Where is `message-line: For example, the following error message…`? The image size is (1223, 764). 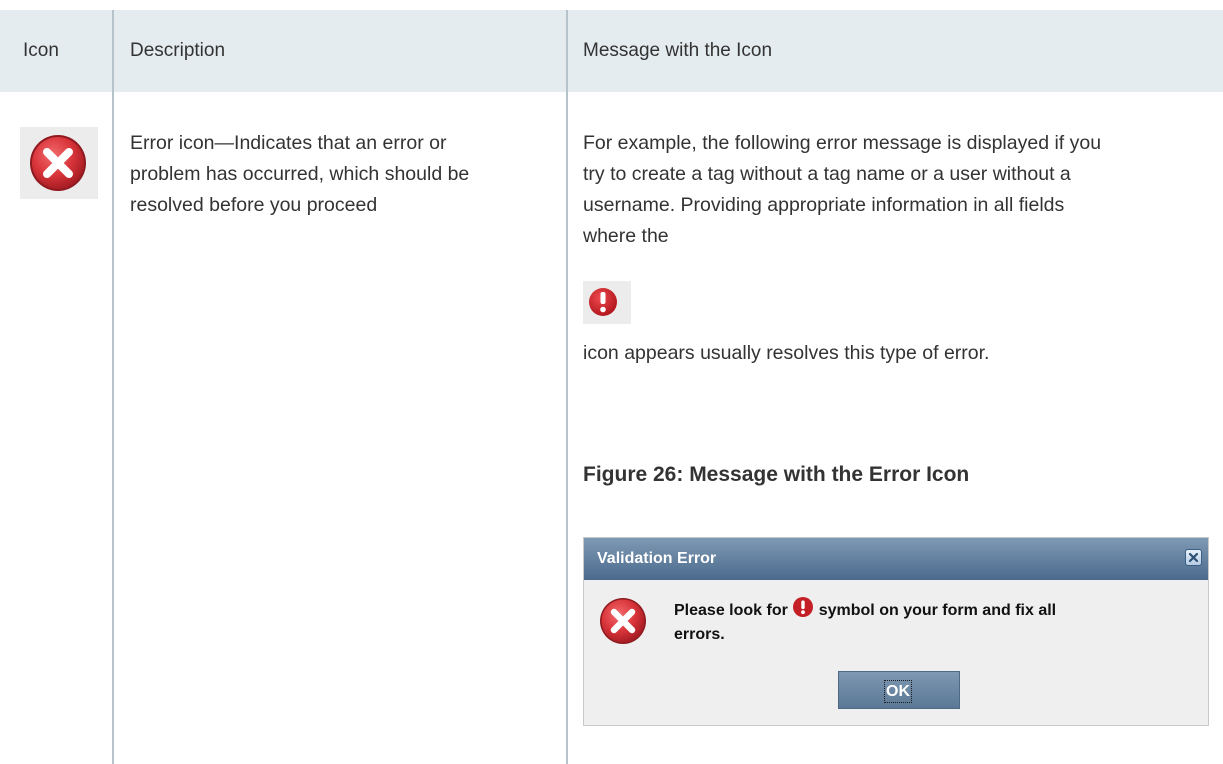 message-line: For example, the following error message… is located at coordinates (842, 143).